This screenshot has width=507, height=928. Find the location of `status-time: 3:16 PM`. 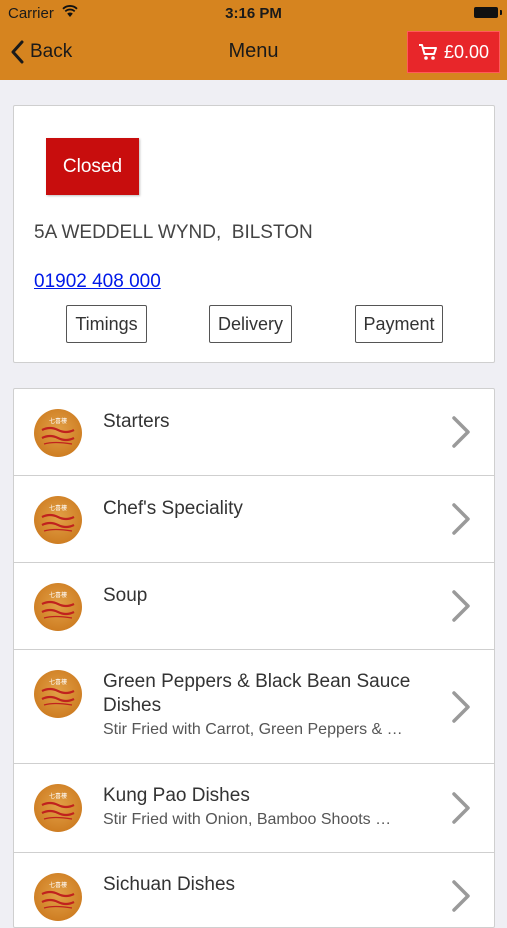

status-time: 3:16 PM is located at coordinates (253, 13).